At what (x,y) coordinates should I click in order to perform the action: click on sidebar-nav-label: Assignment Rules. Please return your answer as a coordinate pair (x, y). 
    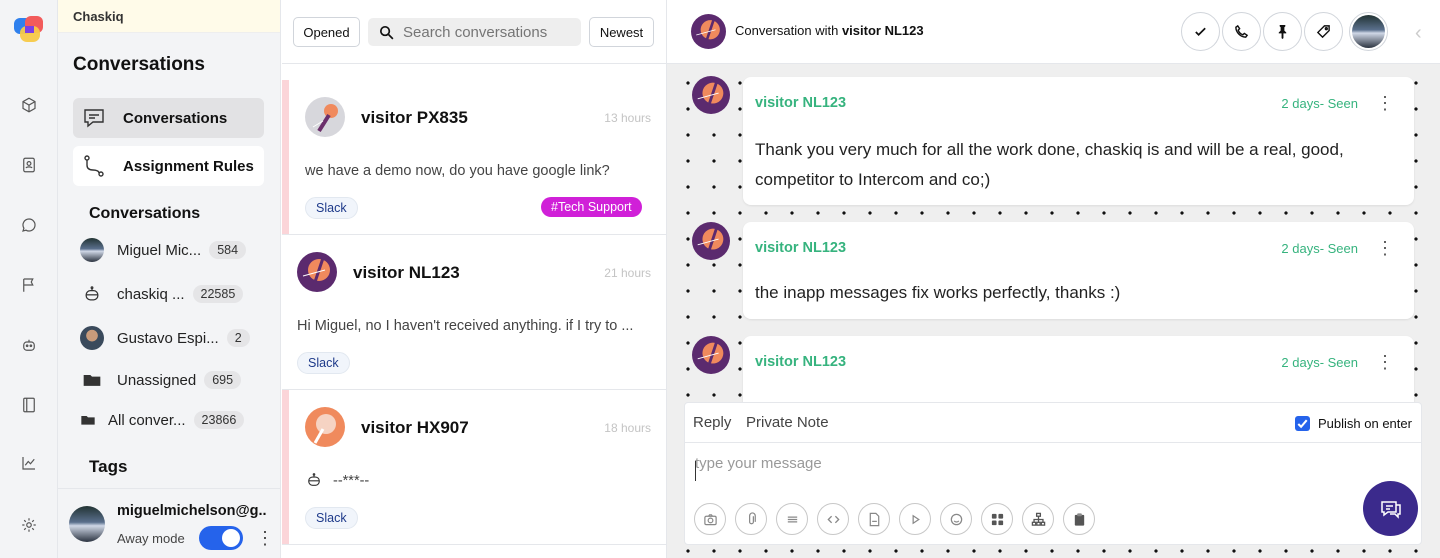
    Looking at the image, I should click on (188, 166).